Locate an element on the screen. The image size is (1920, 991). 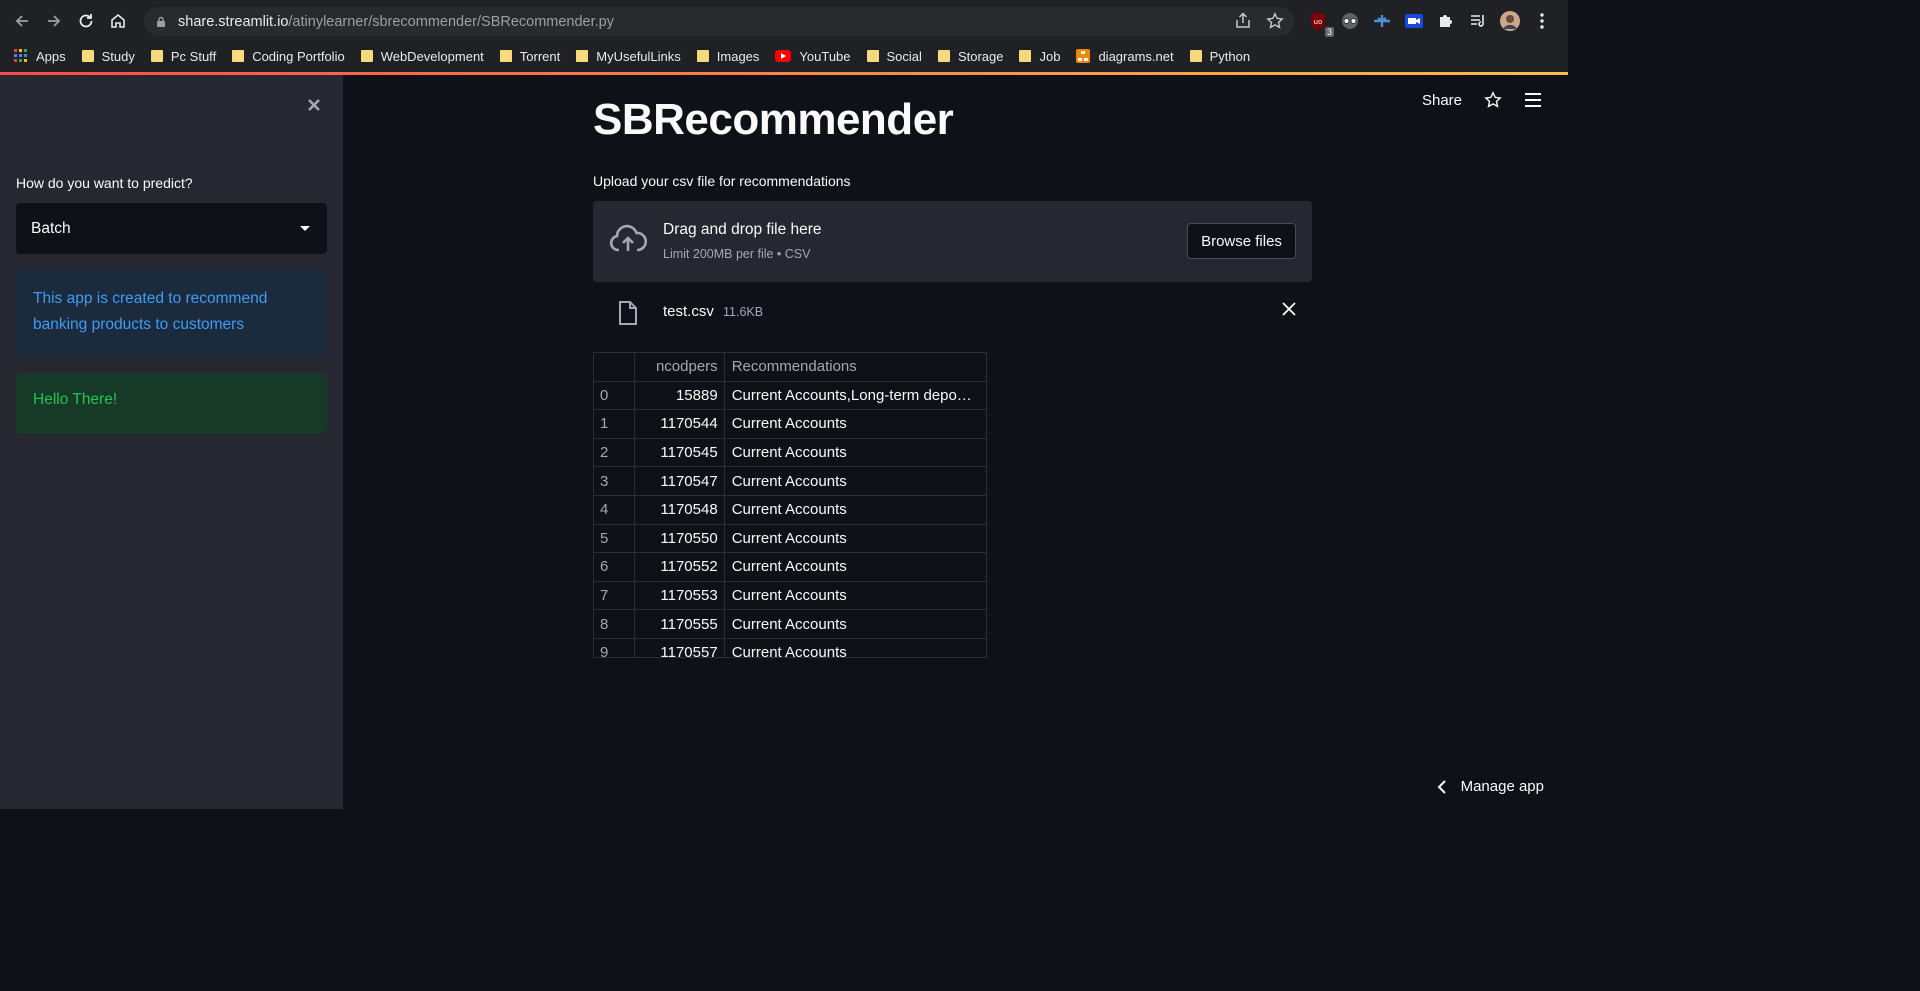
bookmark-label: Torrent is located at coordinates (540, 56).